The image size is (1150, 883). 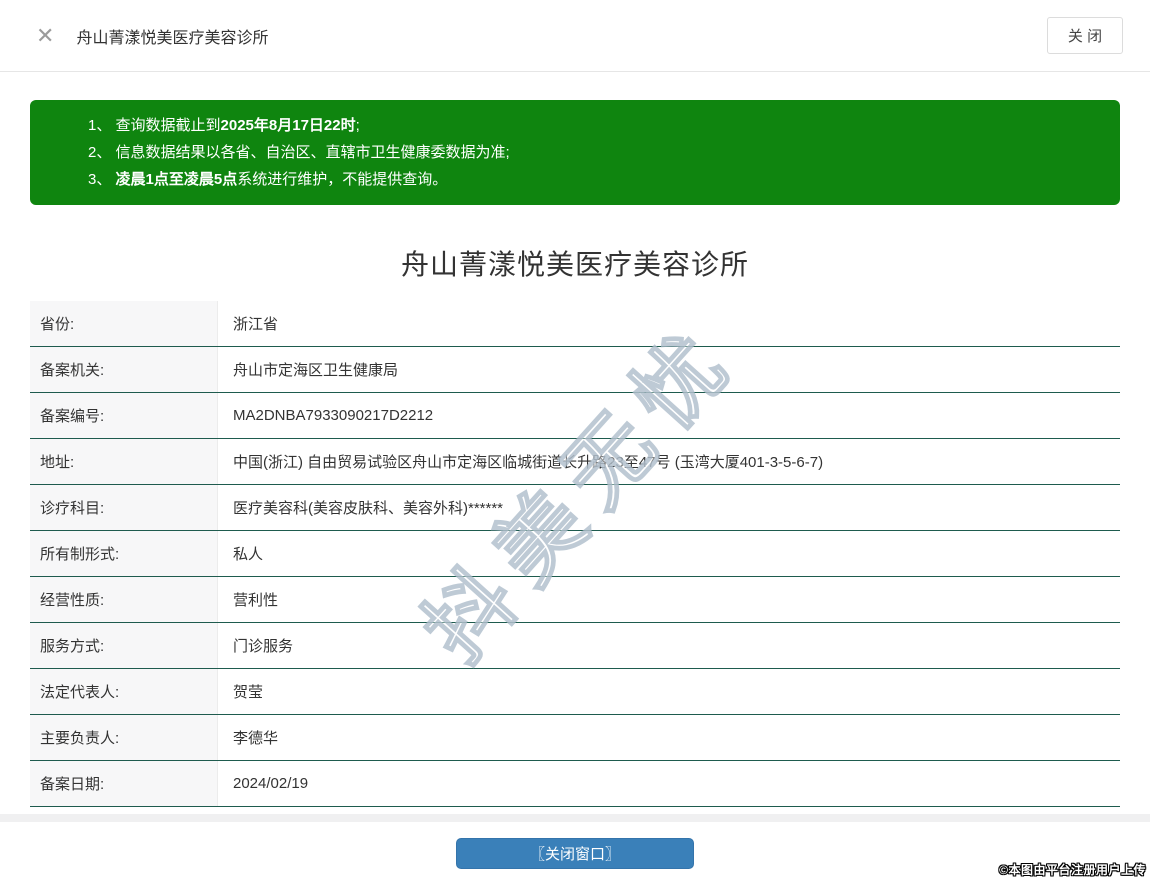 What do you see at coordinates (594, 125) in the screenshot?
I see `notice-item: 1、 查询数据截止到2025年8月17日22时;` at bounding box center [594, 125].